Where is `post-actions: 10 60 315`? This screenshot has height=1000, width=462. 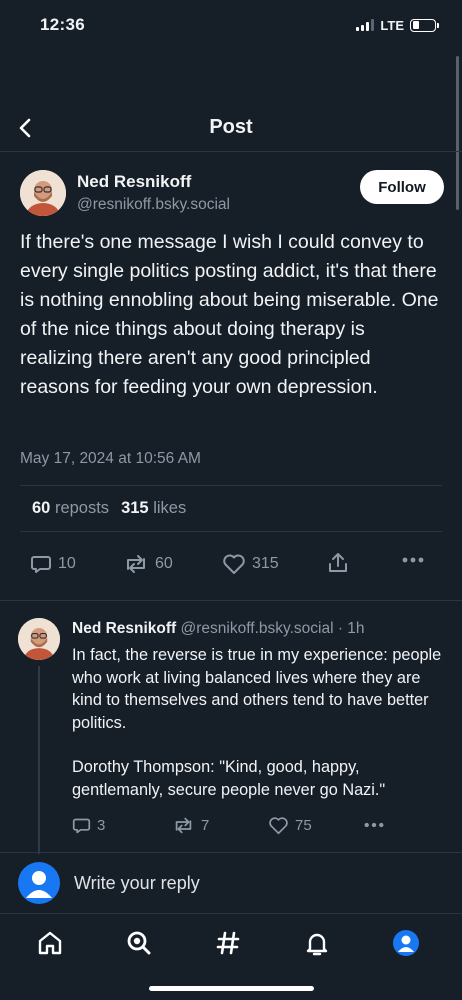
post-actions: 10 60 315 is located at coordinates (231, 565).